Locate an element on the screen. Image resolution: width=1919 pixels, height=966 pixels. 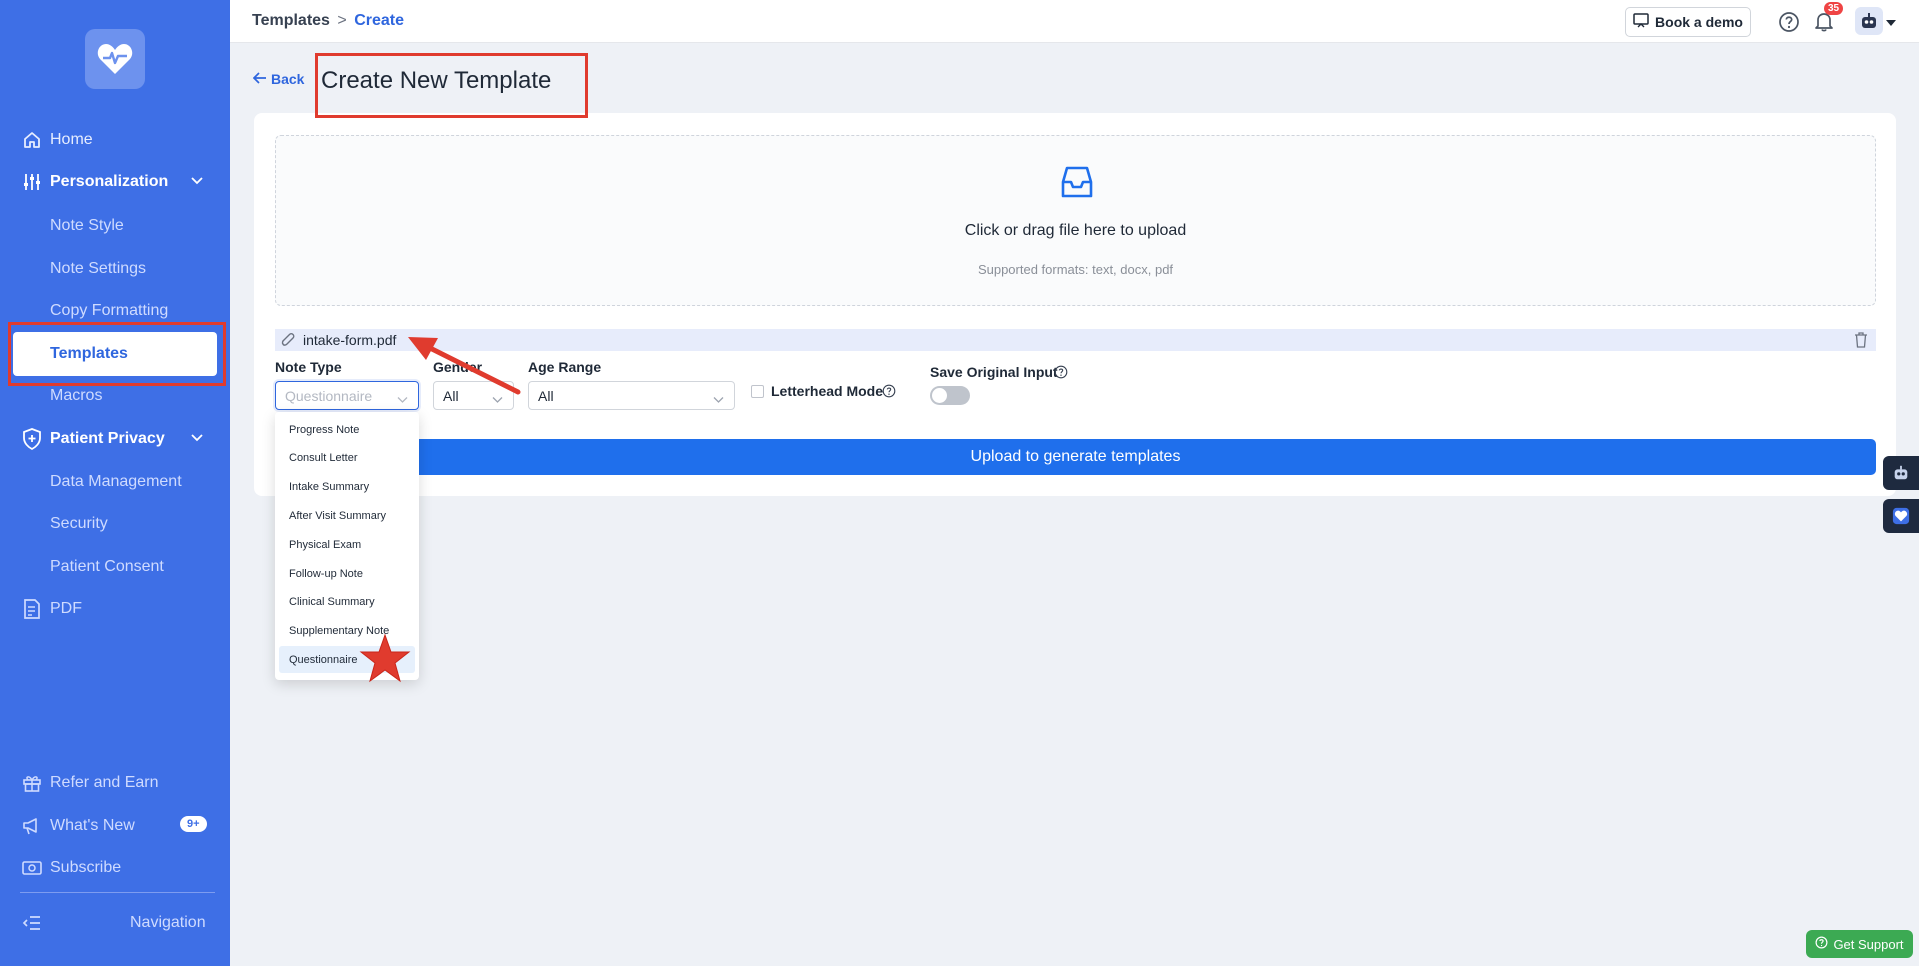
age-range-select: All is located at coordinates (631, 395).